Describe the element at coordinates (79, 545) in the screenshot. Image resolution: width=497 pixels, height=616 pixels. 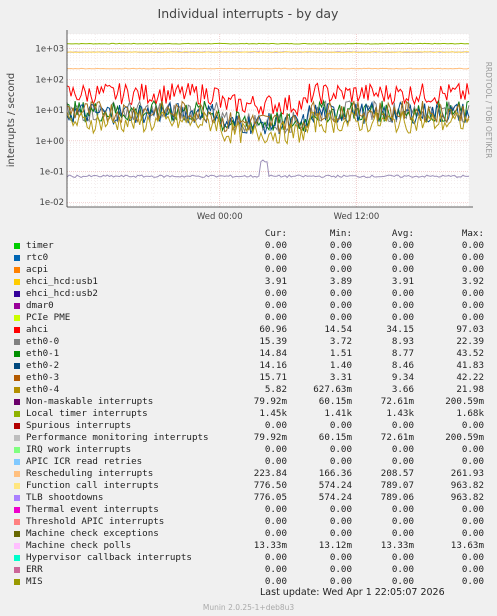
I see `legend-name: Machine check polls` at that location.